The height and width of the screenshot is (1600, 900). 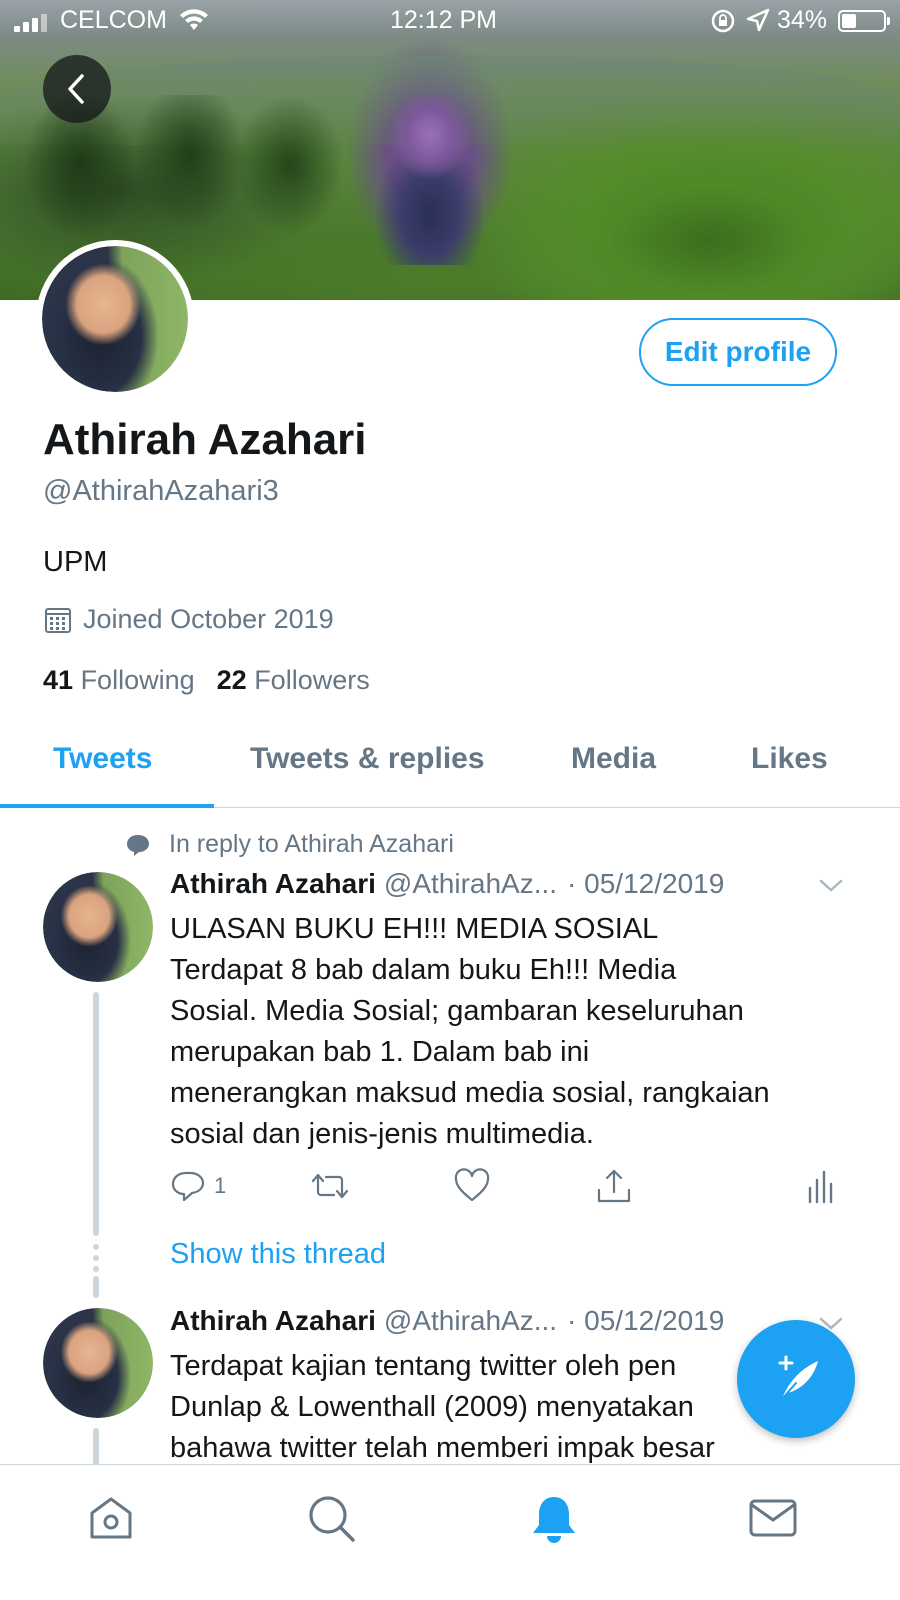 I want to click on tab-tweets: Tweets, so click(x=102, y=759).